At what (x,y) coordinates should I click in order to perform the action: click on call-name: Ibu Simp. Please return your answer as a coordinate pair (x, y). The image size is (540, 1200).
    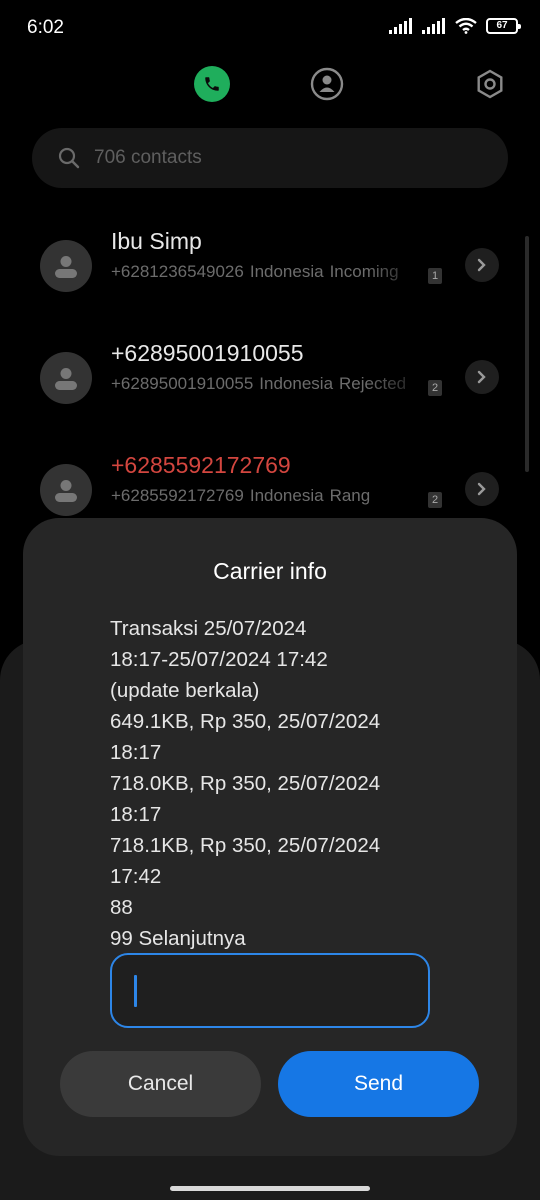
    Looking at the image, I should click on (156, 241).